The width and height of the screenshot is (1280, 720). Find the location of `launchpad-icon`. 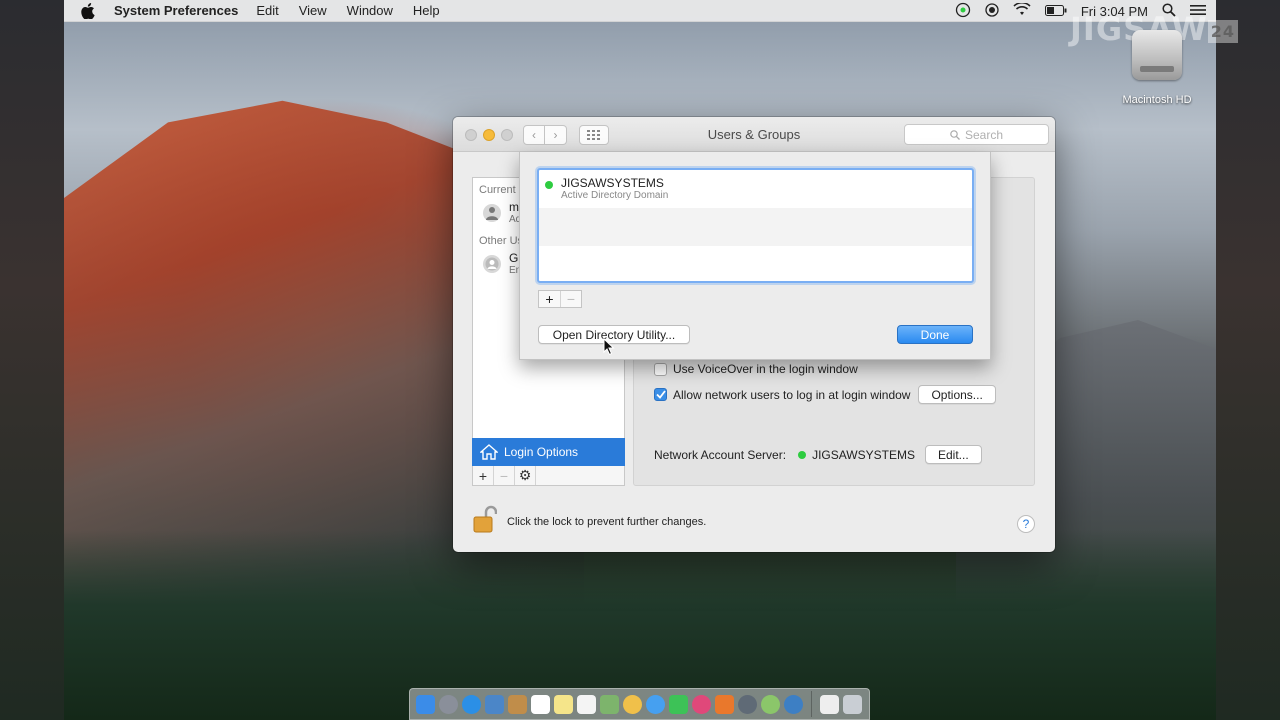

launchpad-icon is located at coordinates (448, 704).